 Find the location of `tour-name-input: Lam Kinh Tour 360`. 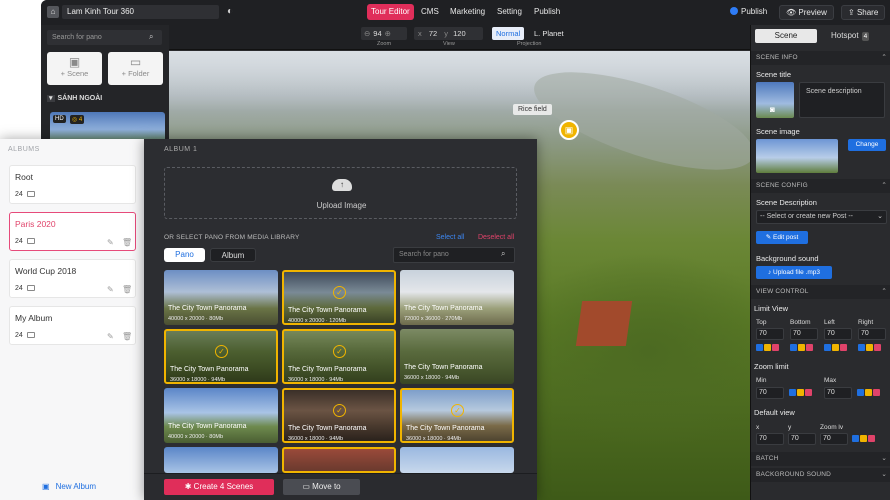

tour-name-input: Lam Kinh Tour 360 is located at coordinates (140, 12).